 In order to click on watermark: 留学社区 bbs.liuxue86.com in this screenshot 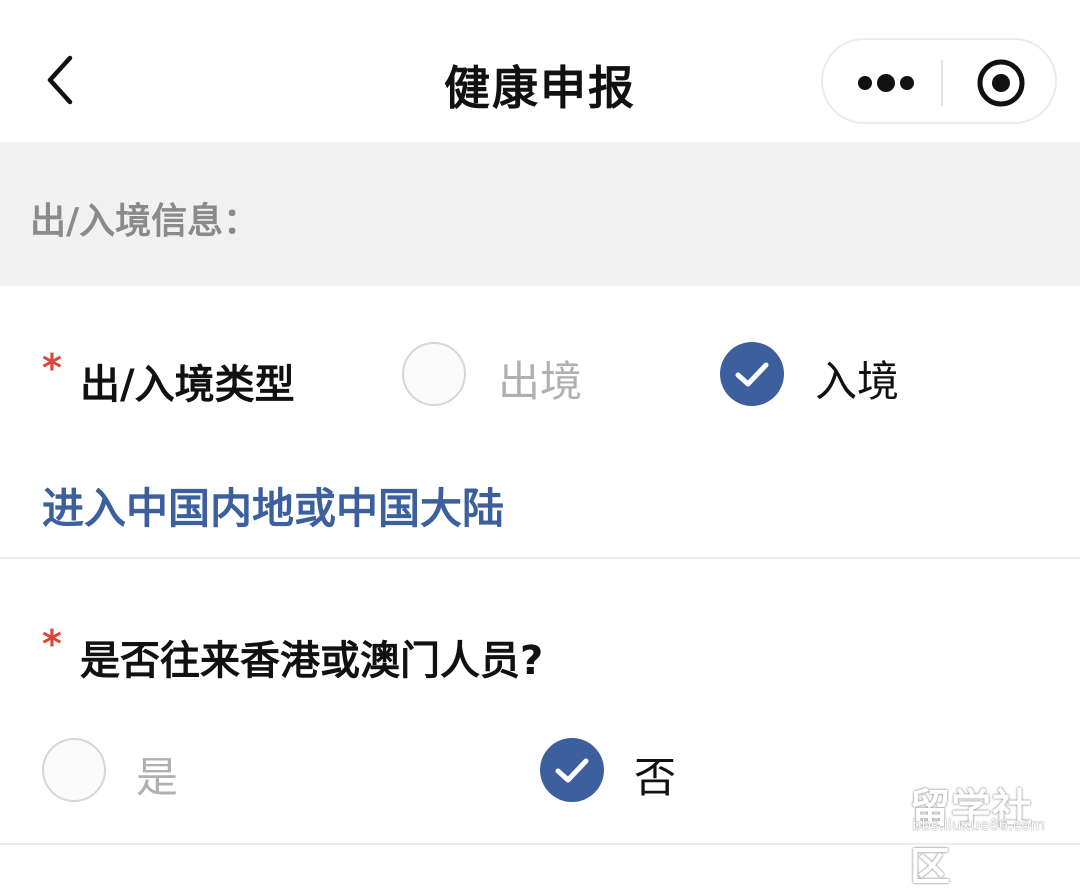, I will do `click(990, 833)`.